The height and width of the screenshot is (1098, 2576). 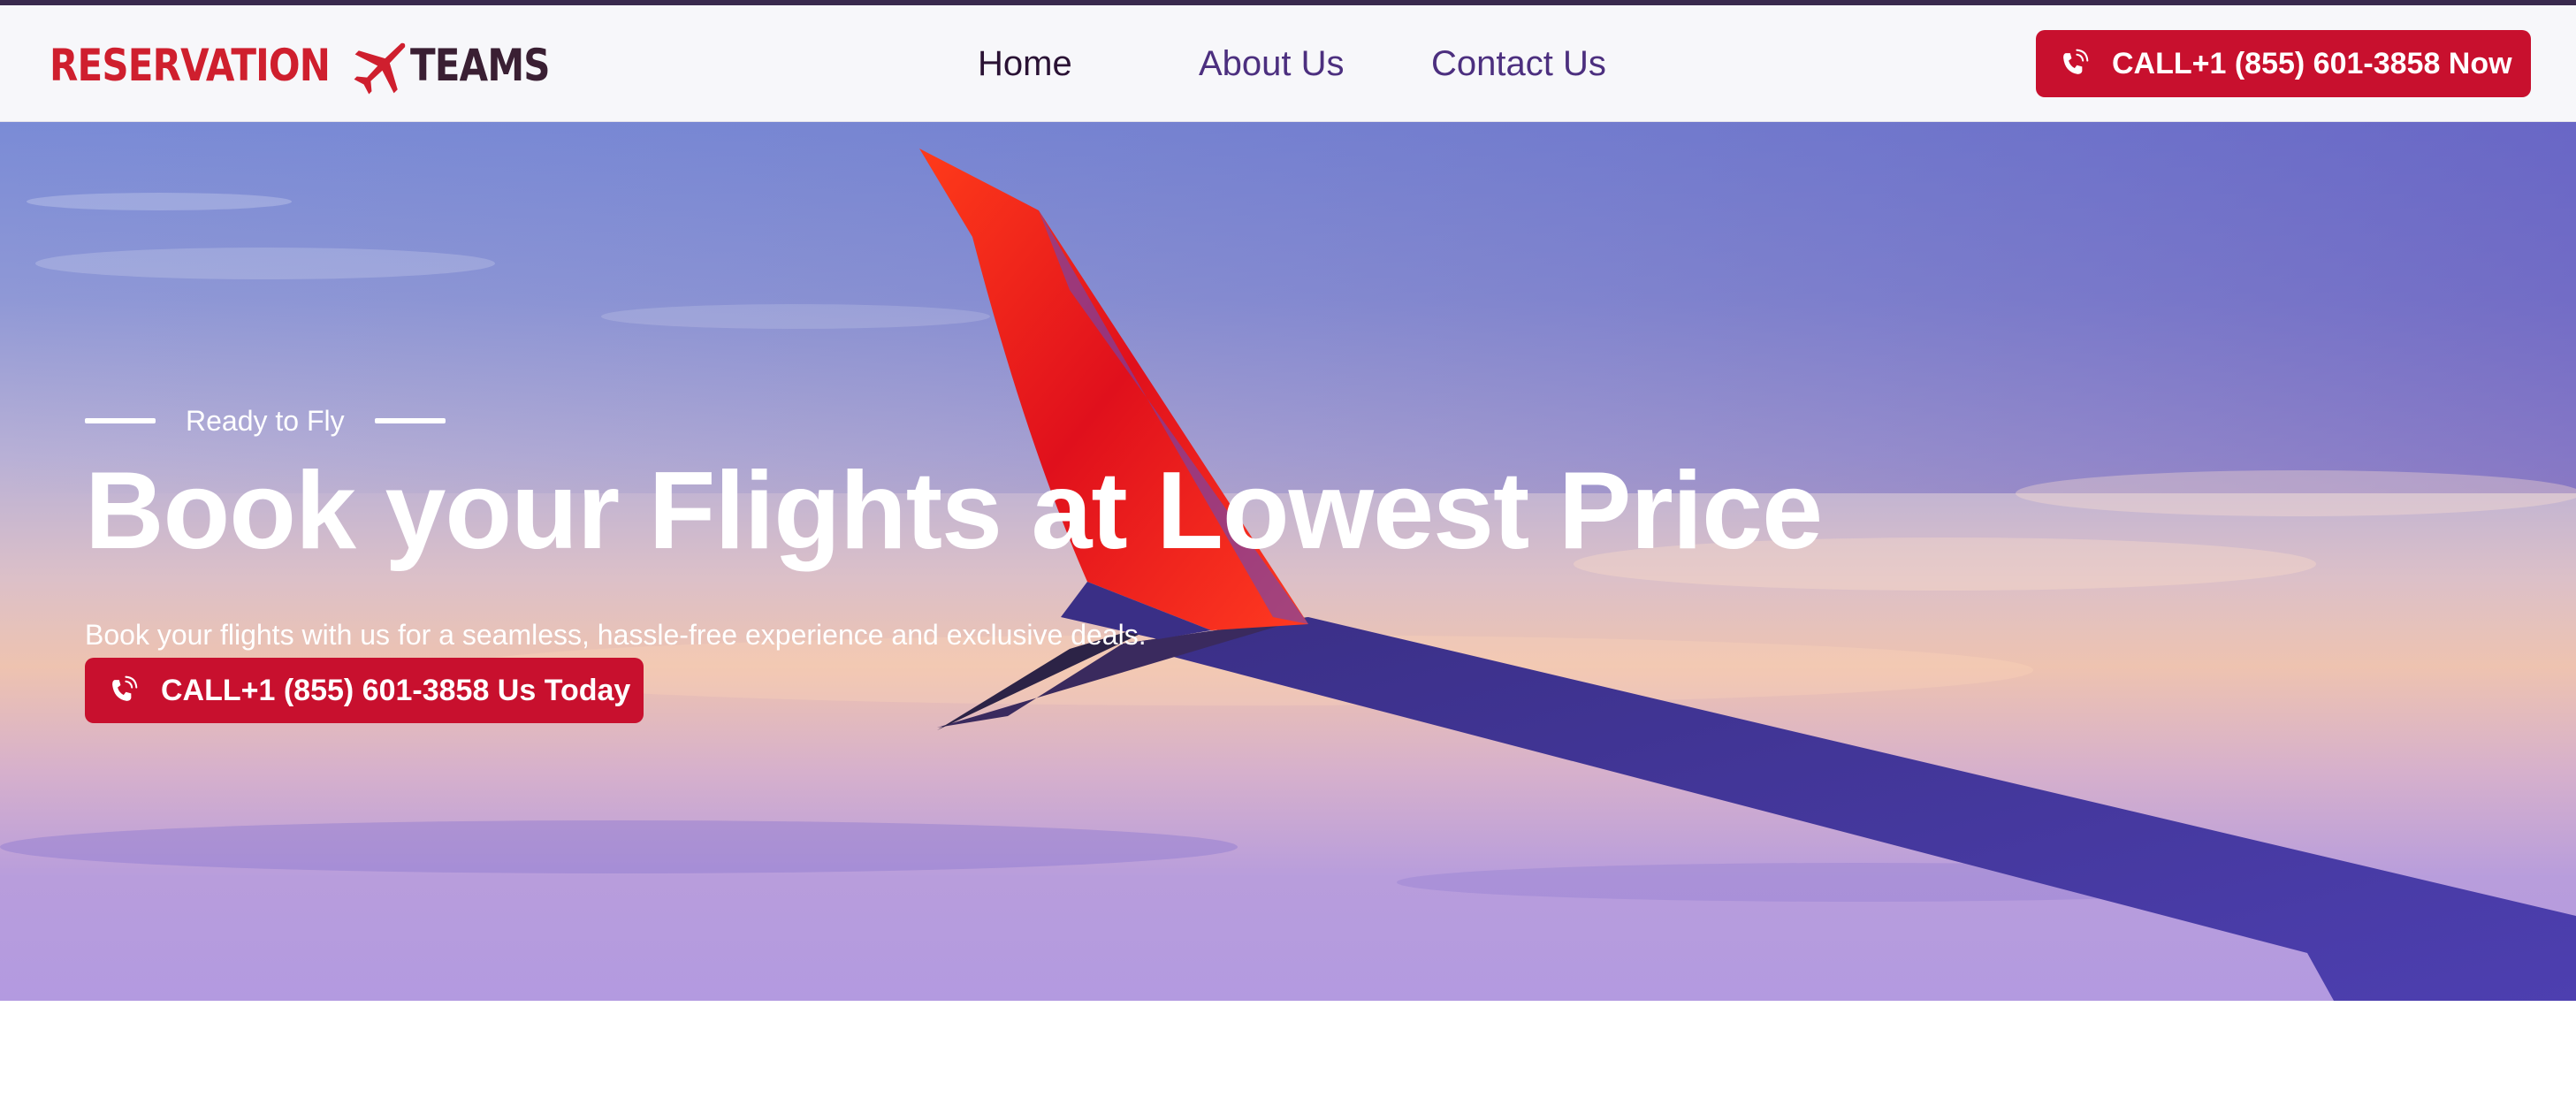 I want to click on nav-contact-us: Contact Us, so click(x=1518, y=63).